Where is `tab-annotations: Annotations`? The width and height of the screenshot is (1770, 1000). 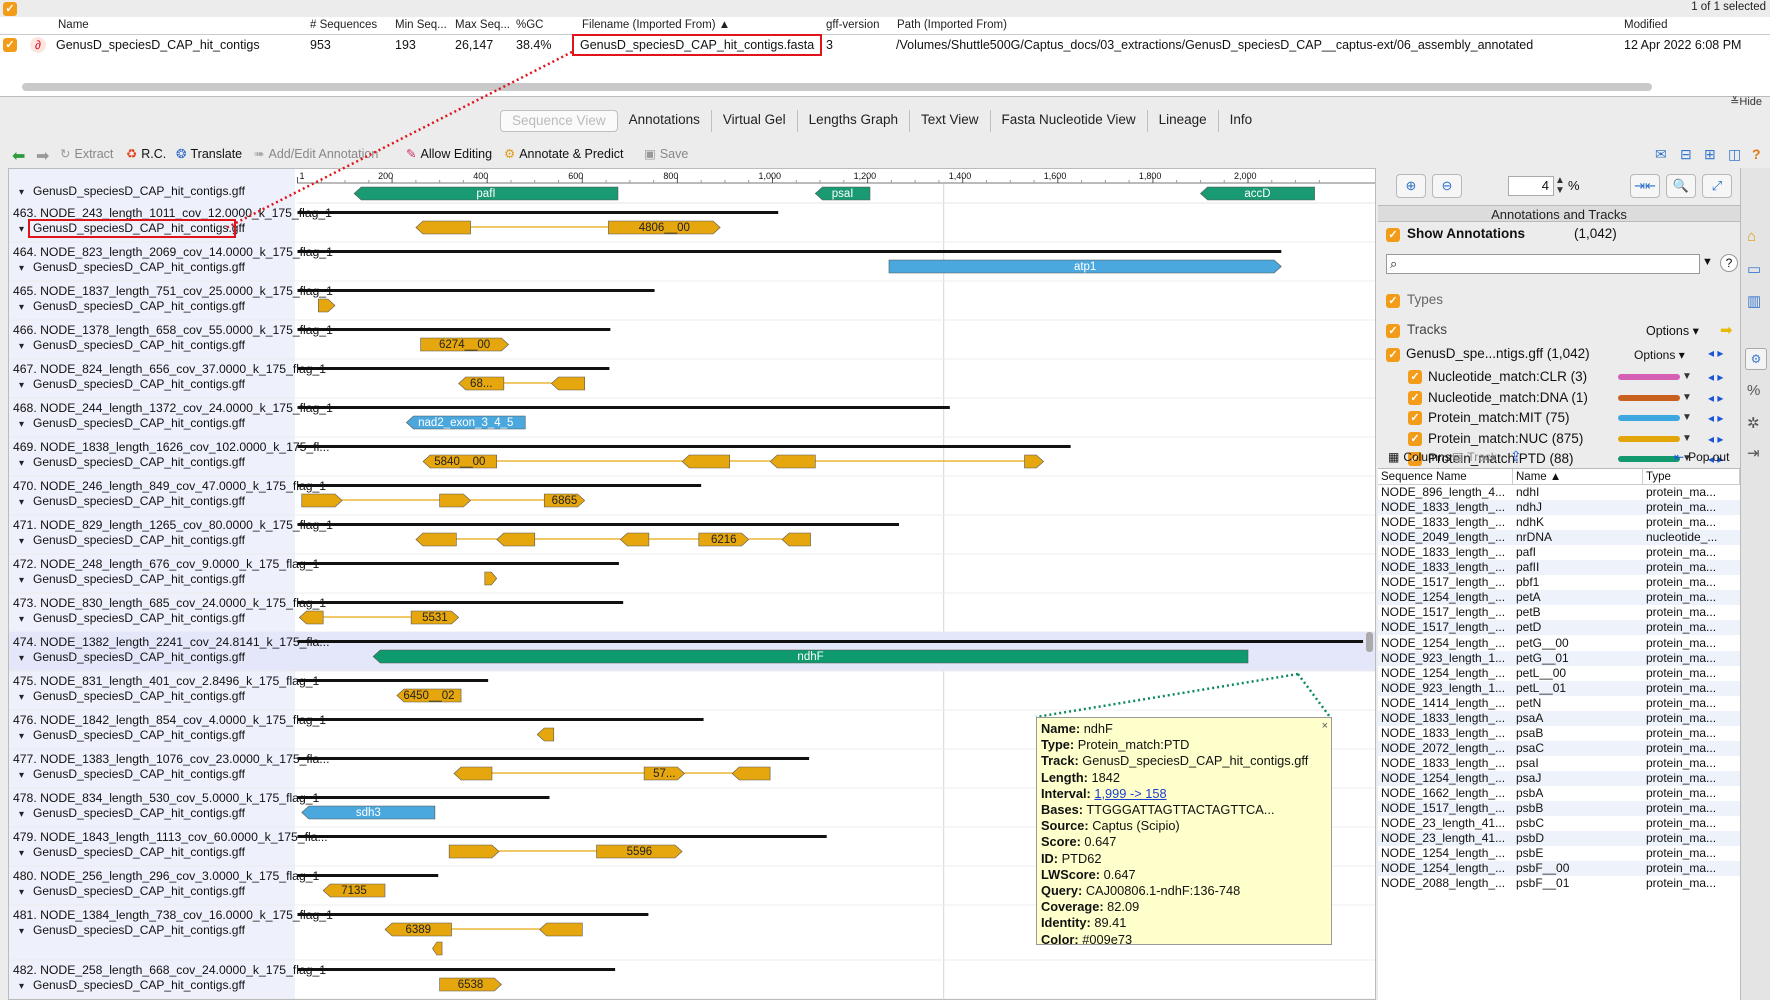 tab-annotations: Annotations is located at coordinates (664, 121).